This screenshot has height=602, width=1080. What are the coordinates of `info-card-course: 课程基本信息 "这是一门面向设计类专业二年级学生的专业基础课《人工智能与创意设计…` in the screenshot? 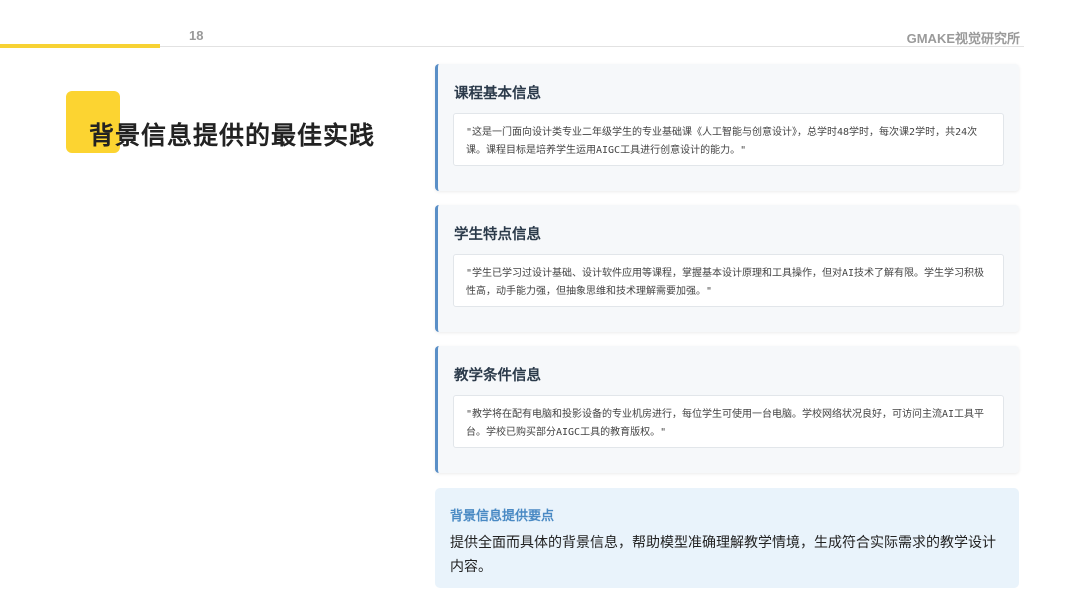 It's located at (727, 127).